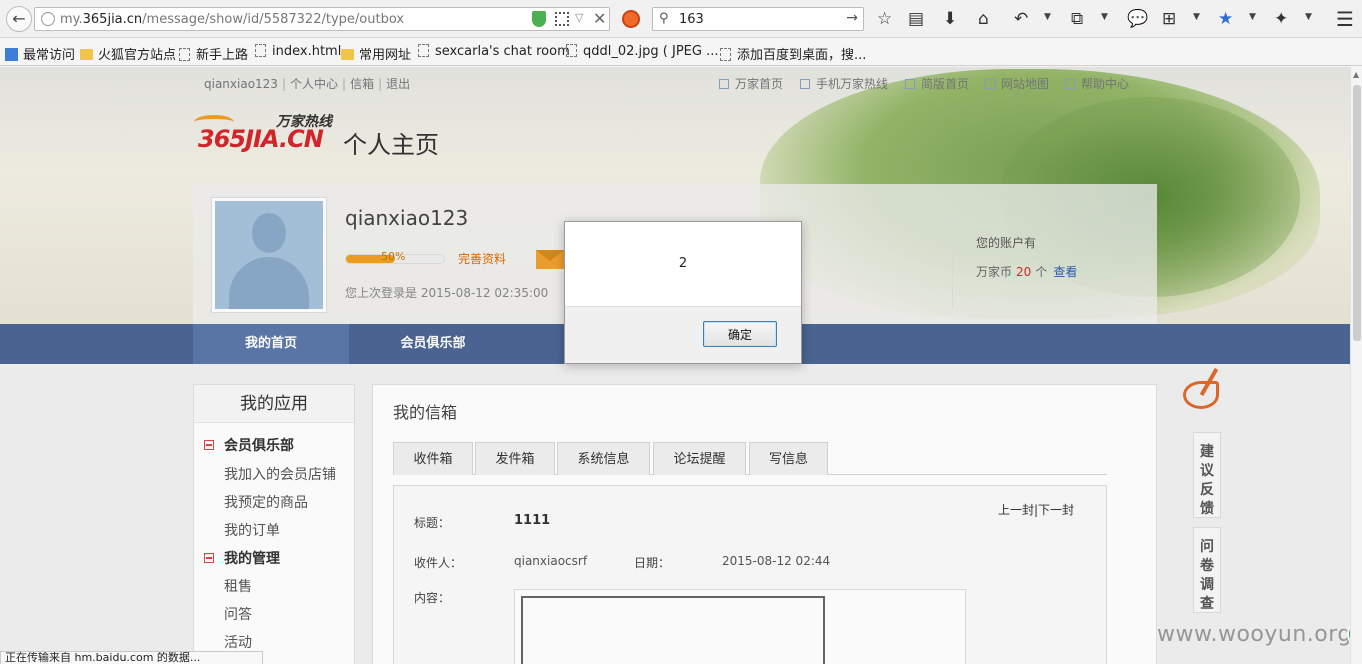 This screenshot has height=664, width=1362. Describe the element at coordinates (599, 18) in the screenshot. I see `close-icon: ✕` at that location.